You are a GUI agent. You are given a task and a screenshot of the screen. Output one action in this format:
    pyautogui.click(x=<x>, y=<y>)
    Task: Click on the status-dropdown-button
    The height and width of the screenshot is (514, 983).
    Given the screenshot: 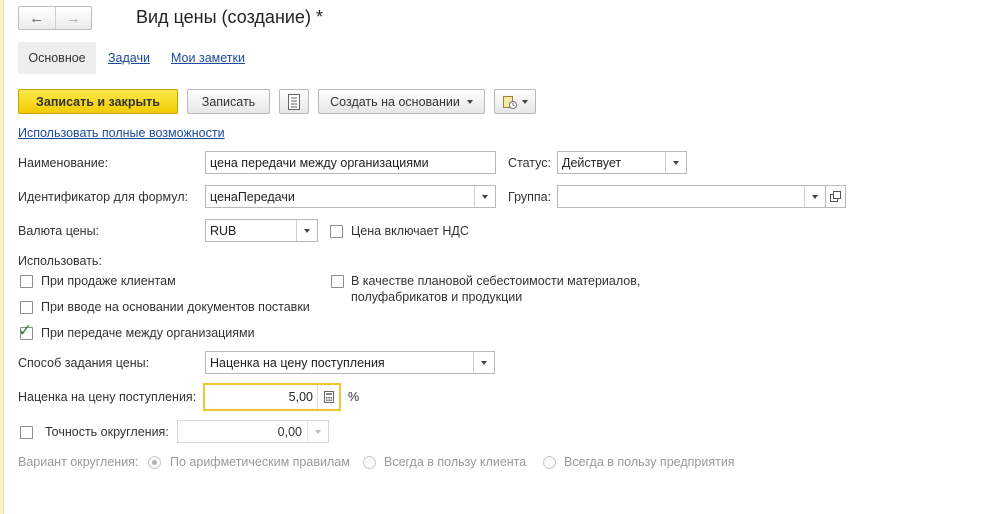 What is the action you would take?
    pyautogui.click(x=675, y=162)
    